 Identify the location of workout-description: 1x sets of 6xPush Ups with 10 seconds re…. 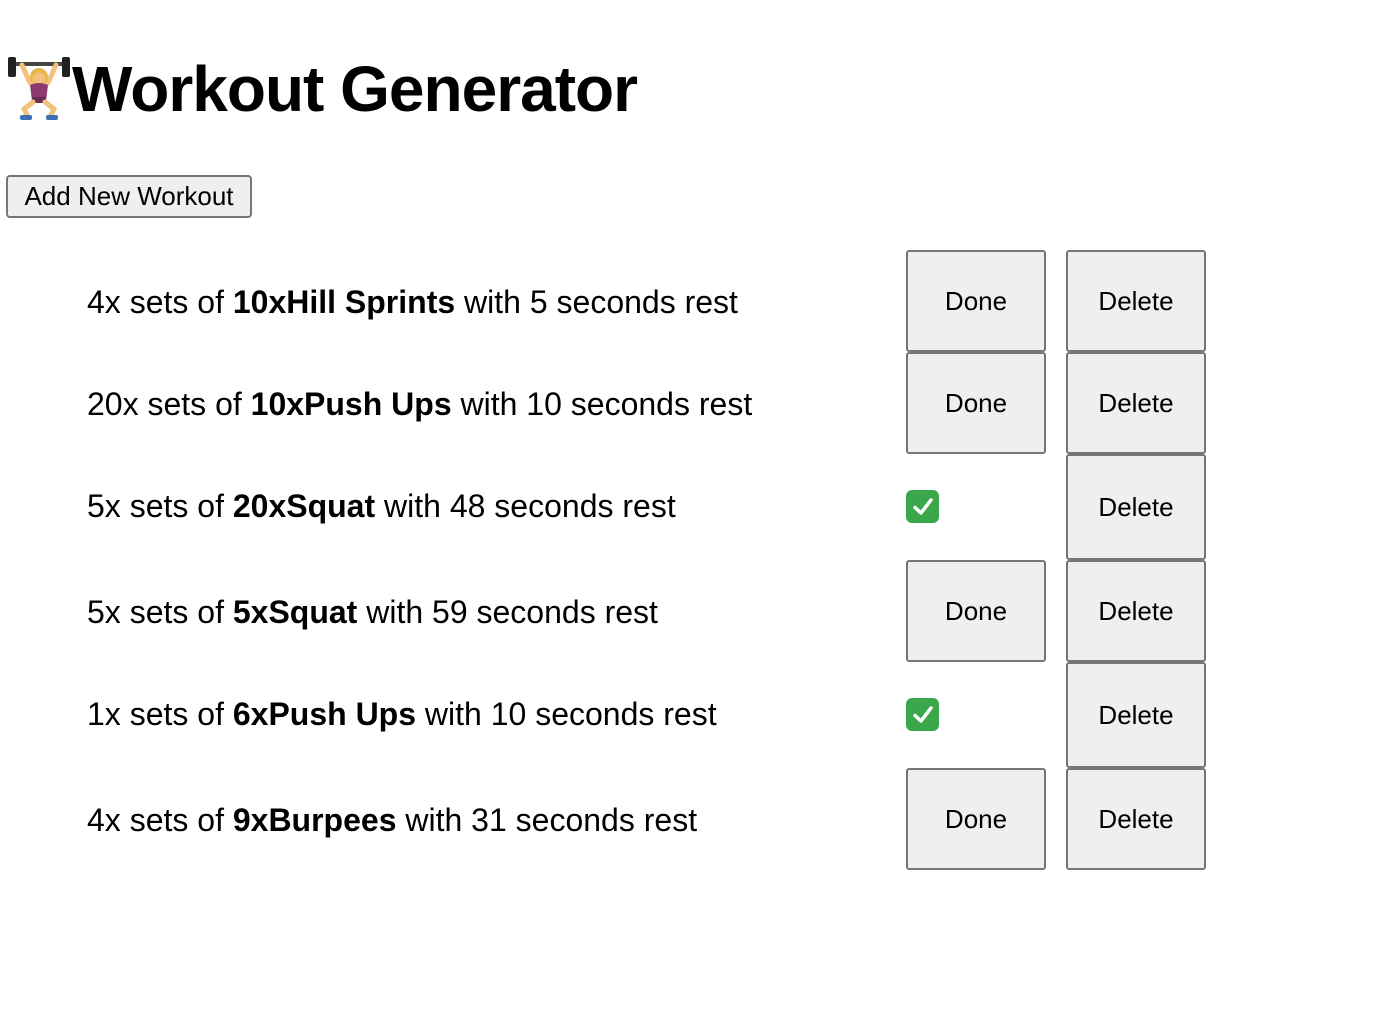
(402, 714).